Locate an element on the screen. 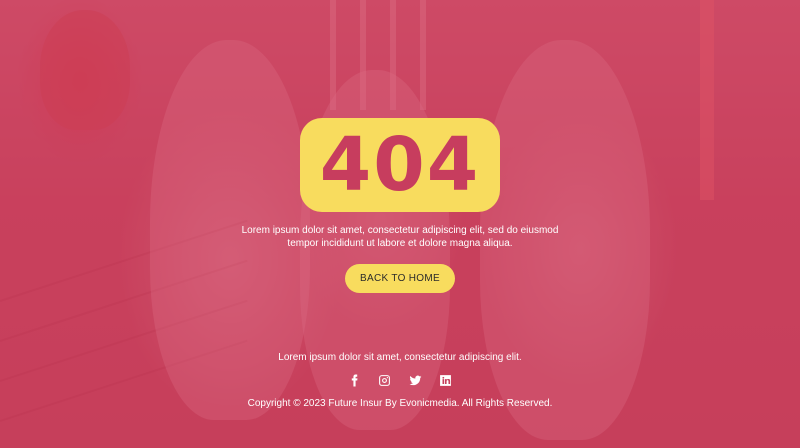  facebook-icon is located at coordinates (354, 380).